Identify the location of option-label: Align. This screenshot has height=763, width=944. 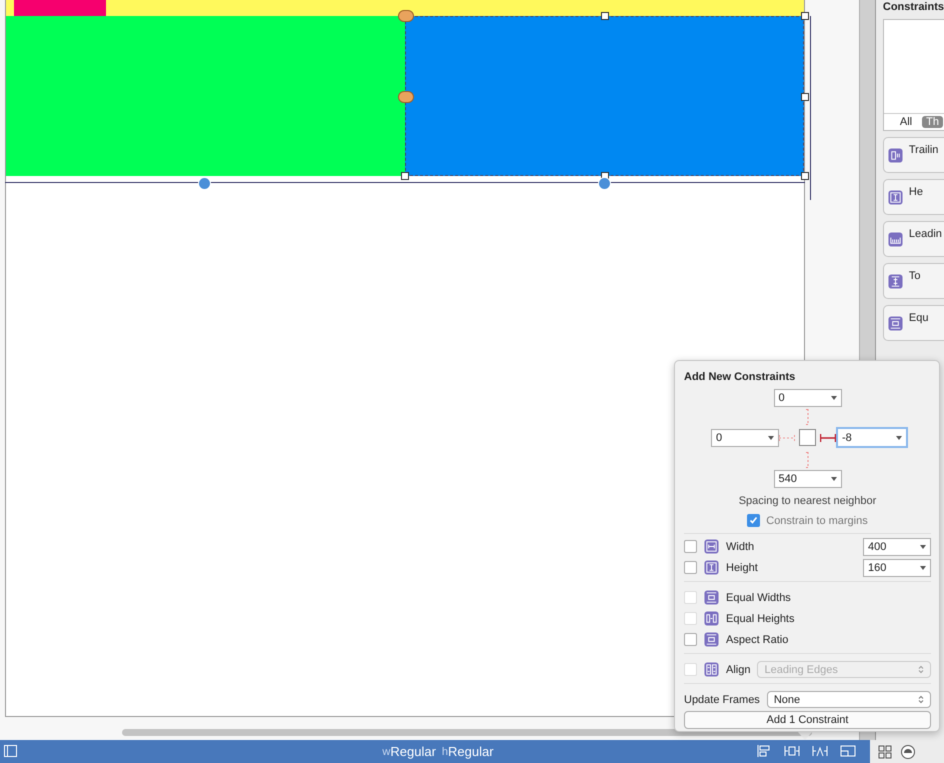
(738, 670).